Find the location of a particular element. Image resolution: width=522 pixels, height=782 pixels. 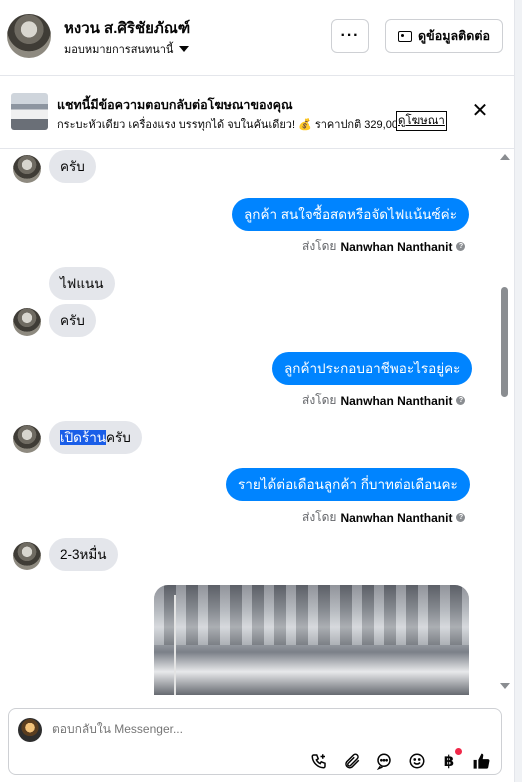

outgoing-message: ลูกค้าประกอบอาชีพอะไรอยู่คะ is located at coordinates (372, 368).